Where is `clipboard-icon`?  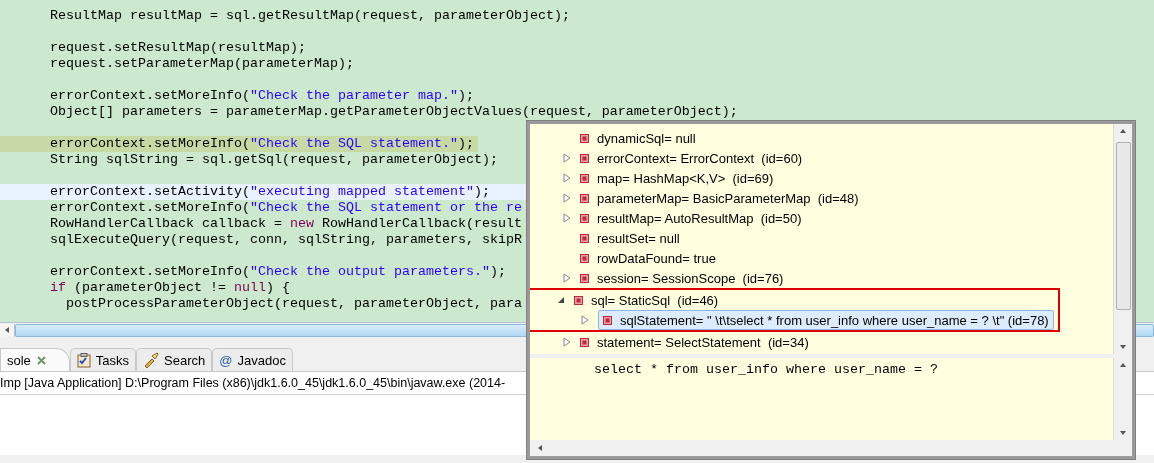 clipboard-icon is located at coordinates (83, 360).